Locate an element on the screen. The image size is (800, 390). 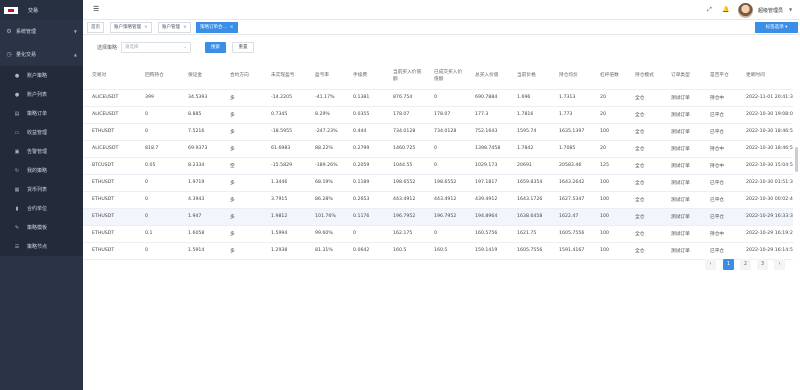
column-header: 保证金 is located at coordinates (200, 76).